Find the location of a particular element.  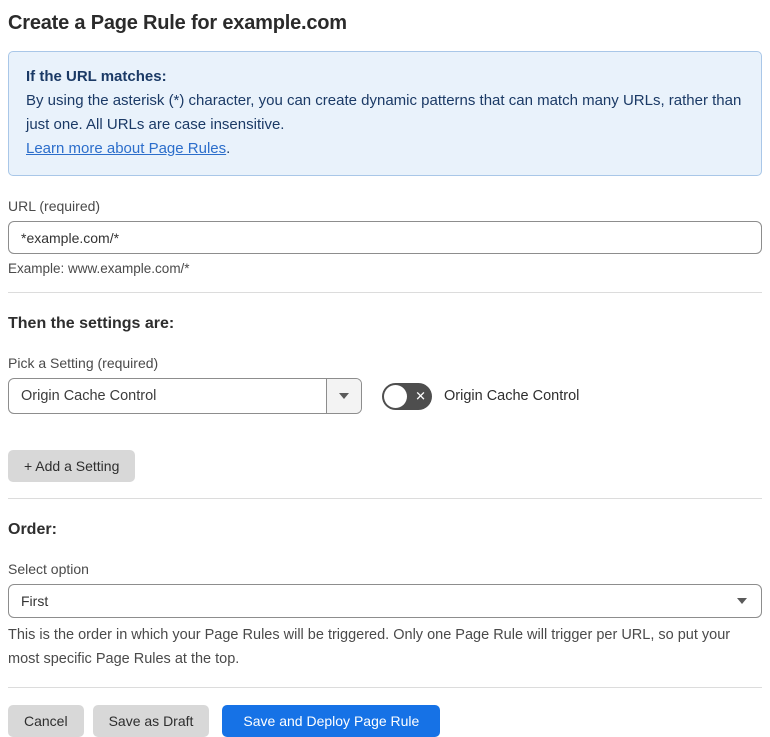

link-period: . is located at coordinates (228, 148).